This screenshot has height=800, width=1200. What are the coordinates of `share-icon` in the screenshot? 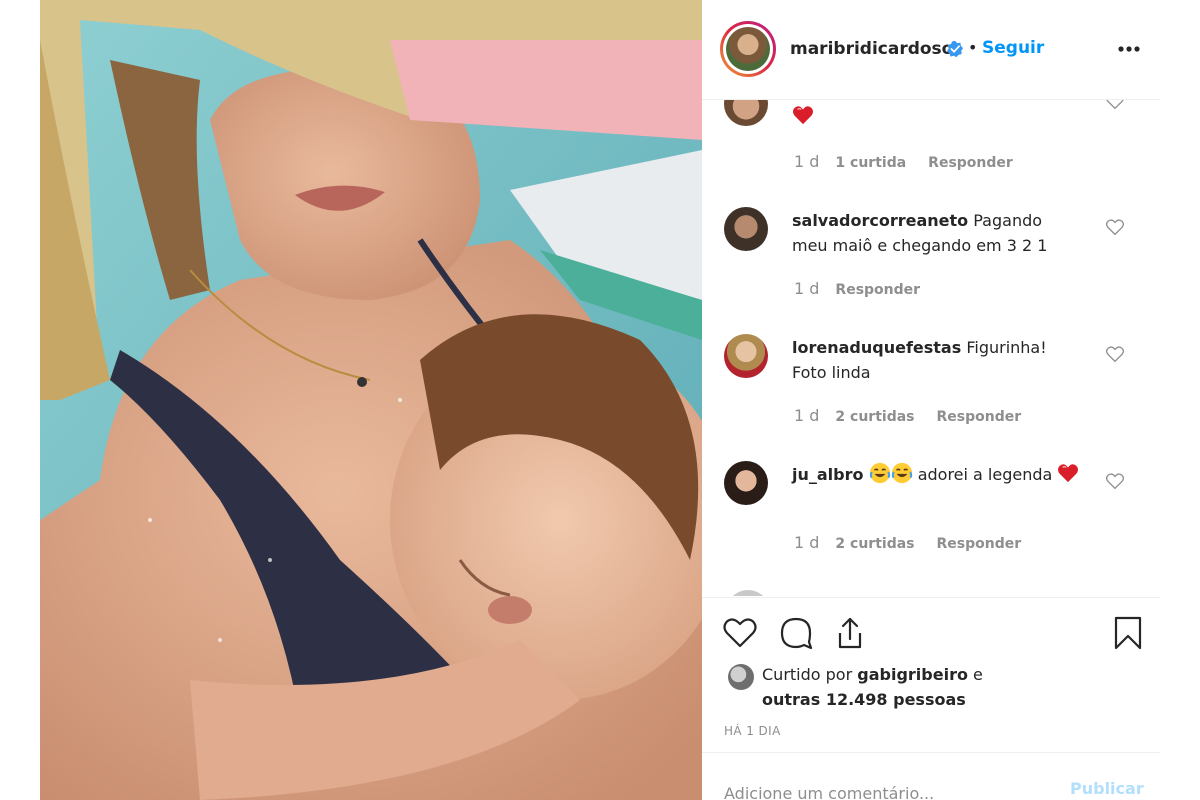 It's located at (850, 633).